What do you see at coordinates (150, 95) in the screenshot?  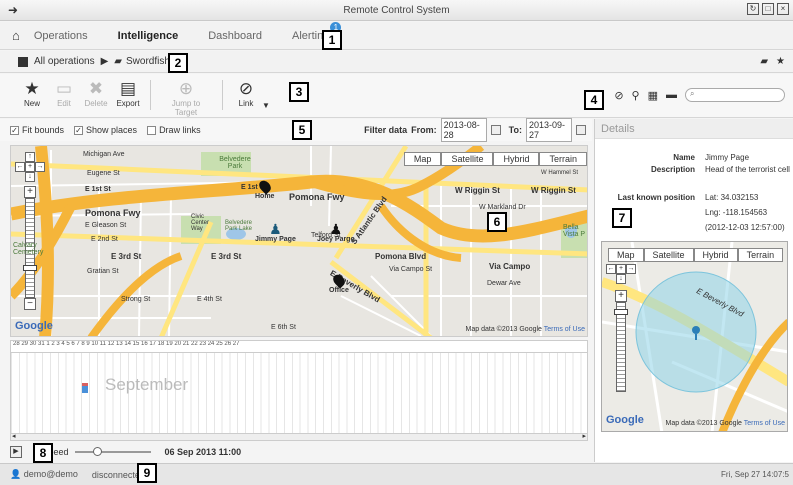 I see `toolbar-divider` at bounding box center [150, 95].